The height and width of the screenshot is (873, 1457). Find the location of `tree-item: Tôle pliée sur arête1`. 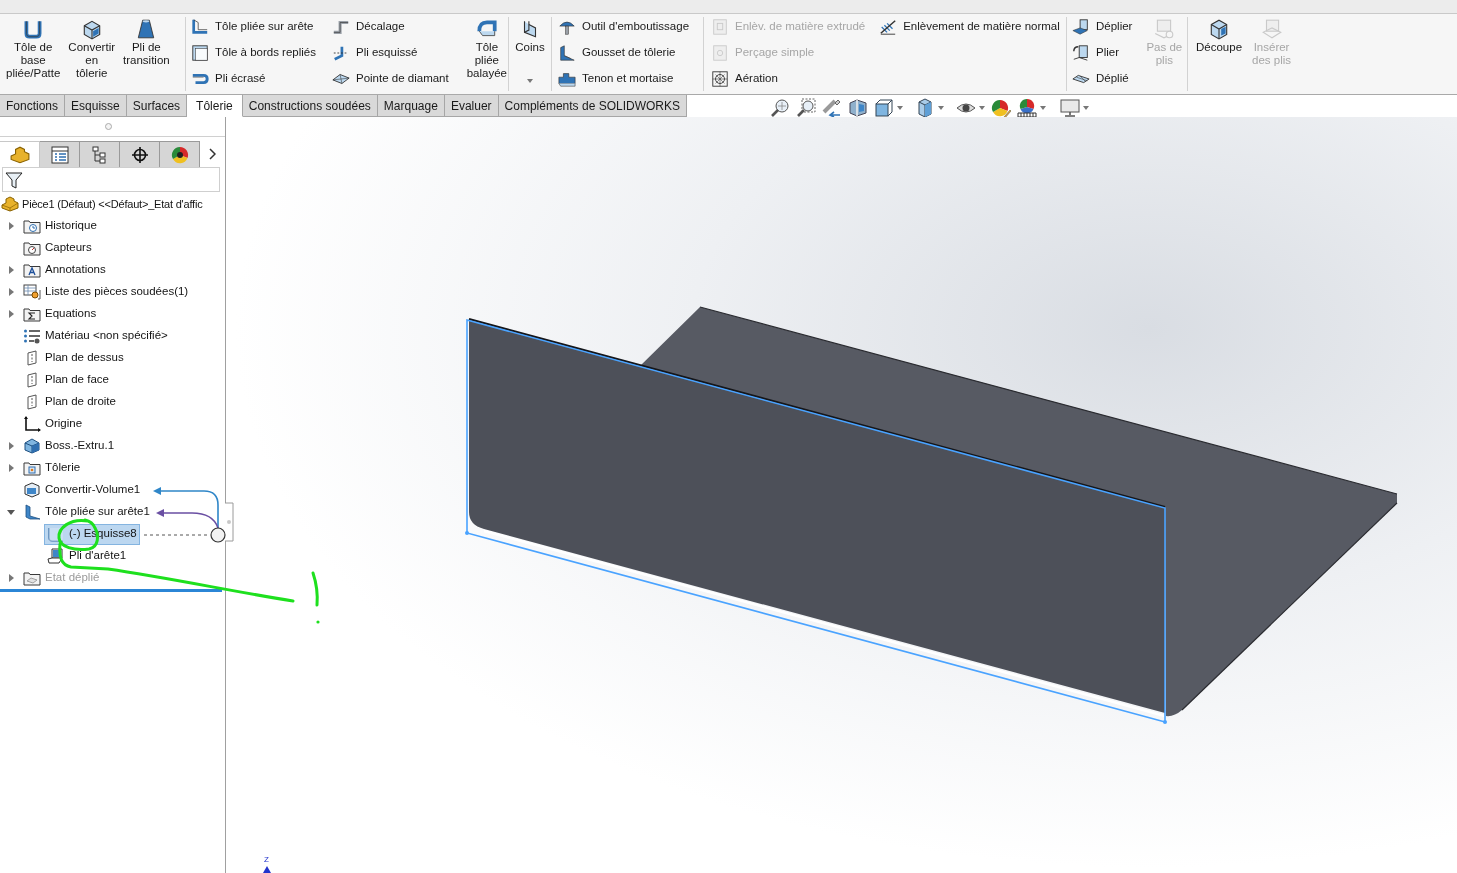

tree-item: Tôle pliée sur arête1 is located at coordinates (86, 512).